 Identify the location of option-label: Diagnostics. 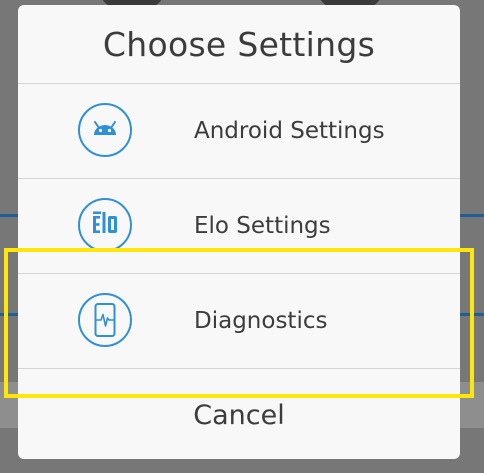
(261, 321).